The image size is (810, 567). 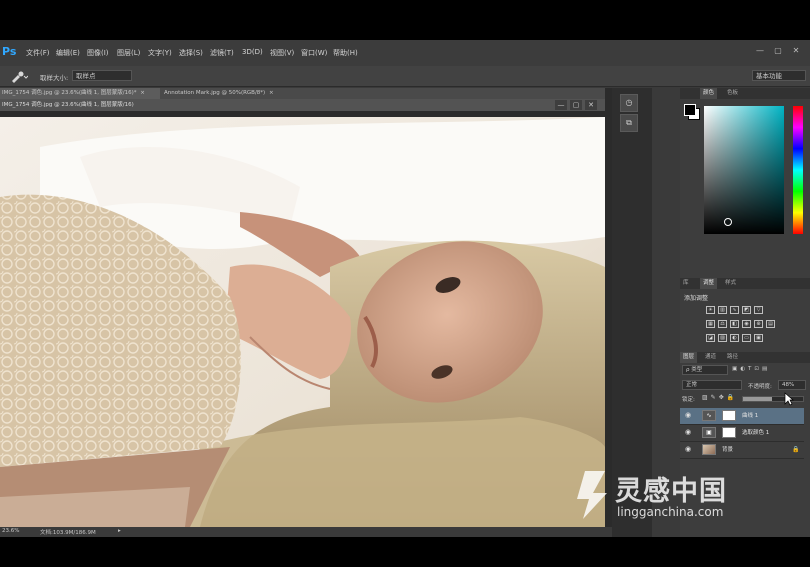 I want to click on curves-adjustment-icon: ∿, so click(x=709, y=415).